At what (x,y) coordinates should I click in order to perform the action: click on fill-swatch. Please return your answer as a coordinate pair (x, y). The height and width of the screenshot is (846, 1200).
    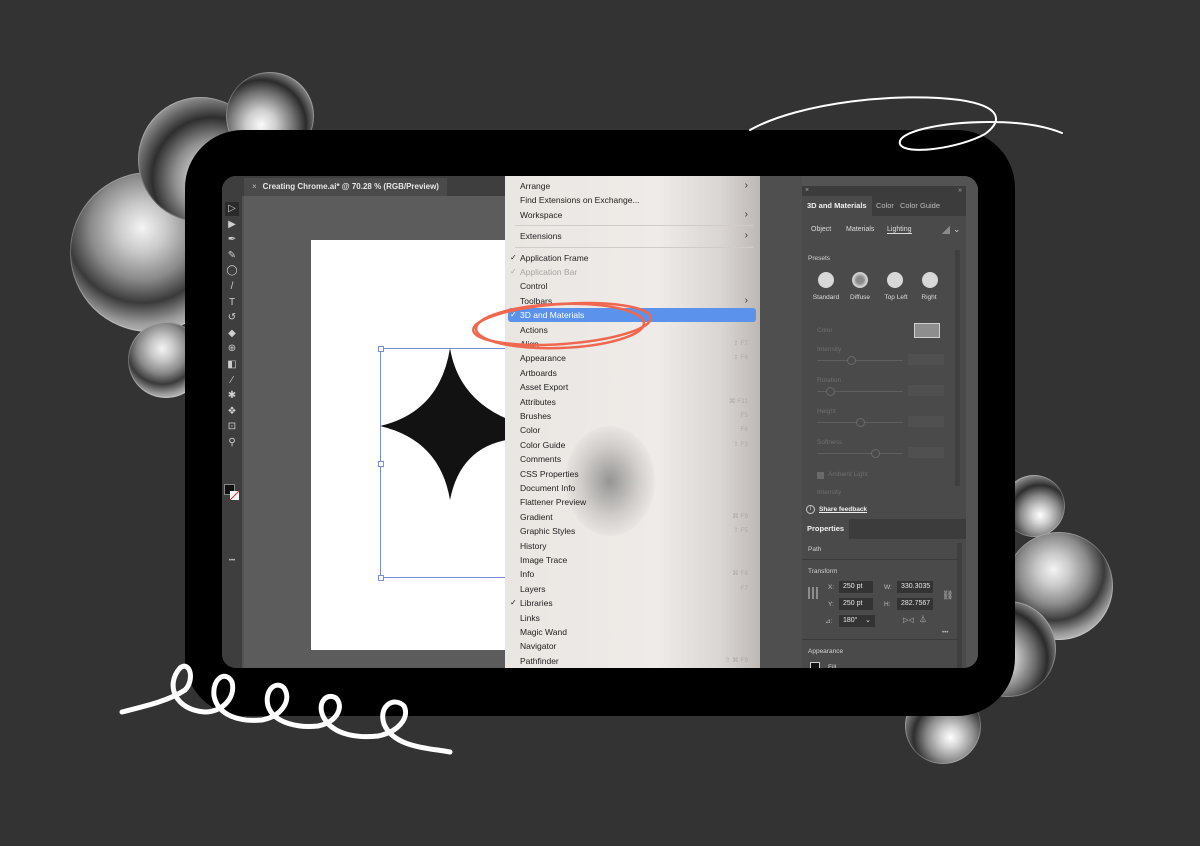
    Looking at the image, I should click on (815, 665).